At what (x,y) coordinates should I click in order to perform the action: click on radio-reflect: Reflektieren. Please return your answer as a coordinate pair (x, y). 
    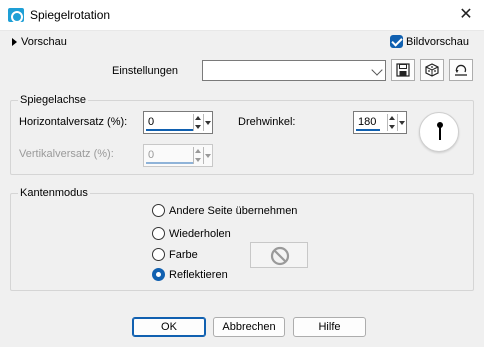
    Looking at the image, I should click on (190, 274).